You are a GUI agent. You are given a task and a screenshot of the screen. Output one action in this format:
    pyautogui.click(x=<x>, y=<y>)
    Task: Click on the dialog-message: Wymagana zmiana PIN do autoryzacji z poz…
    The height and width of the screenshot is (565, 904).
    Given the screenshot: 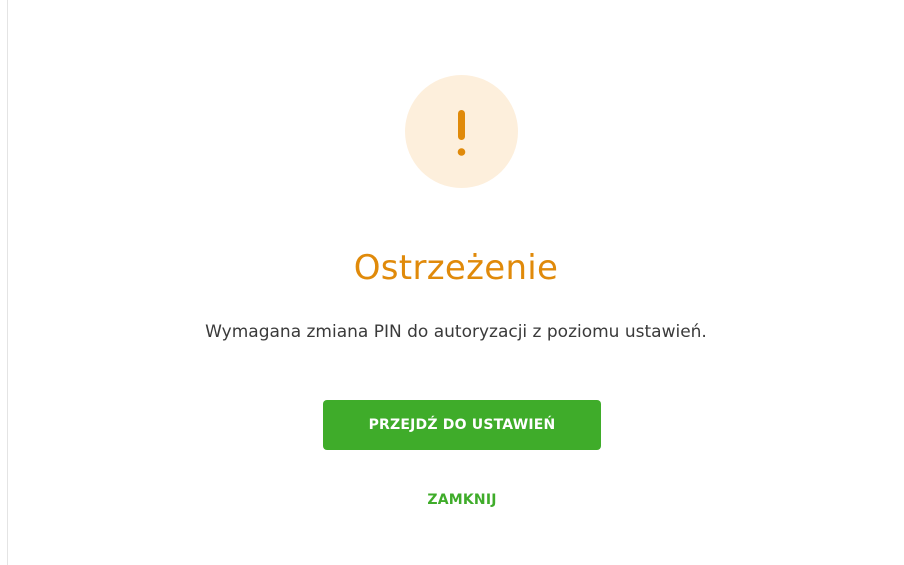 What is the action you would take?
    pyautogui.click(x=456, y=332)
    